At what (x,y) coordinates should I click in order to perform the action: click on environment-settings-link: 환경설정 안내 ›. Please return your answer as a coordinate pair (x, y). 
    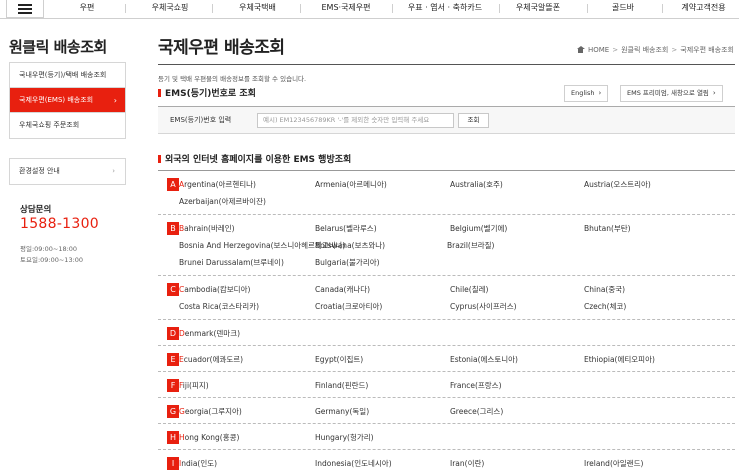
    Looking at the image, I should click on (67, 171).